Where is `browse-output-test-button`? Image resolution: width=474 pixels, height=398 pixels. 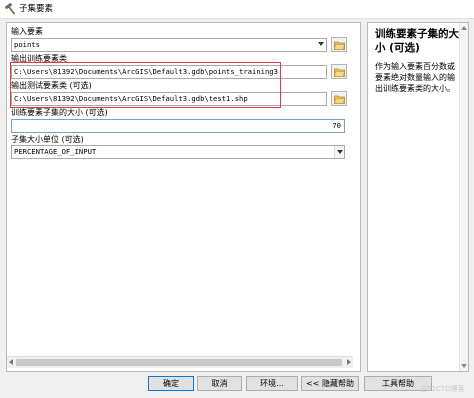
browse-output-test-button is located at coordinates (339, 98).